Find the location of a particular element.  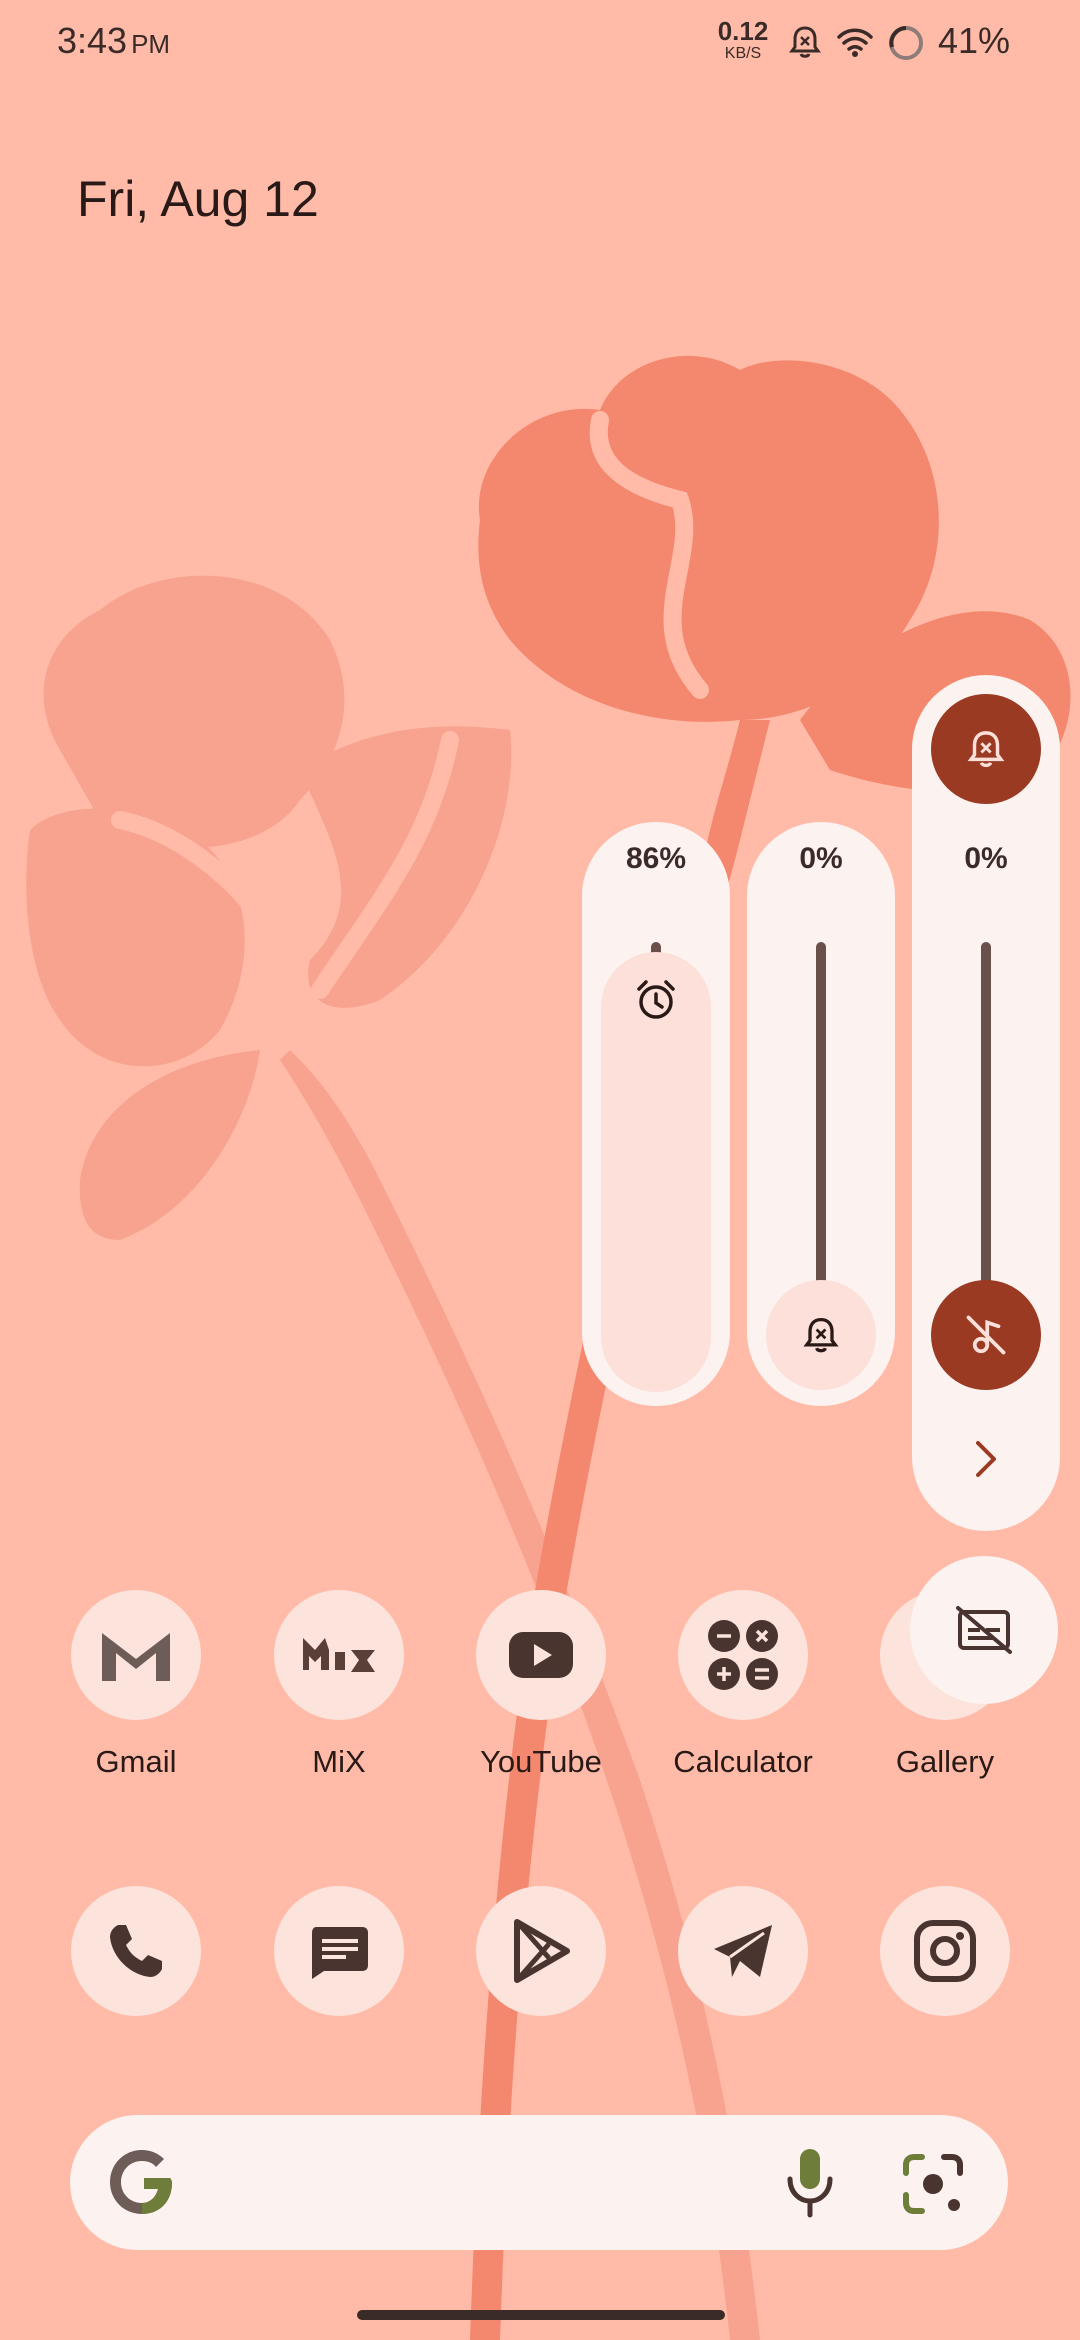

play-store-icon is located at coordinates (541, 1951).